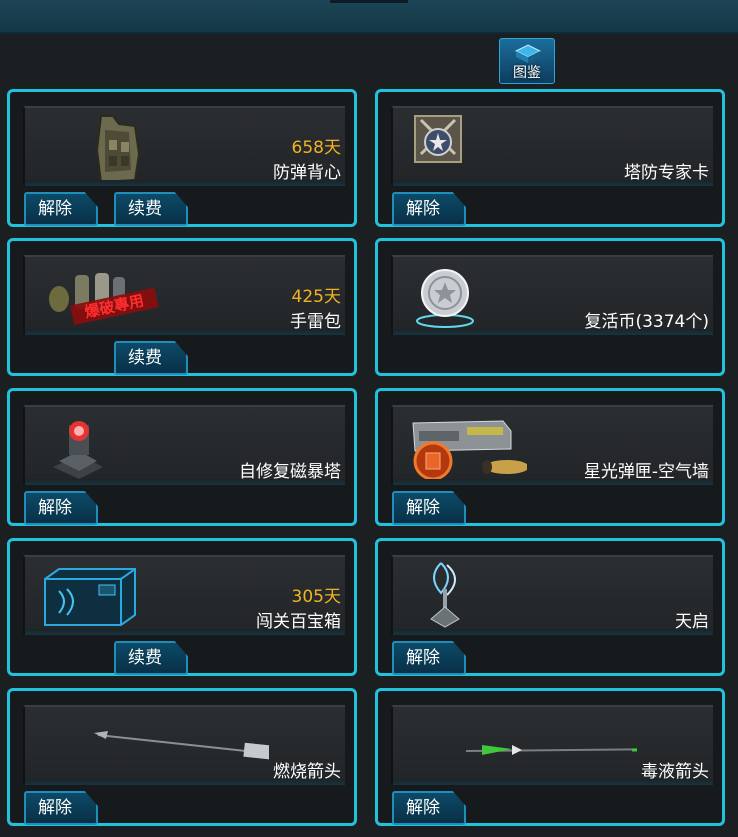 The width and height of the screenshot is (738, 837). What do you see at coordinates (551, 750) in the screenshot?
I see `venom-arrow-icon` at bounding box center [551, 750].